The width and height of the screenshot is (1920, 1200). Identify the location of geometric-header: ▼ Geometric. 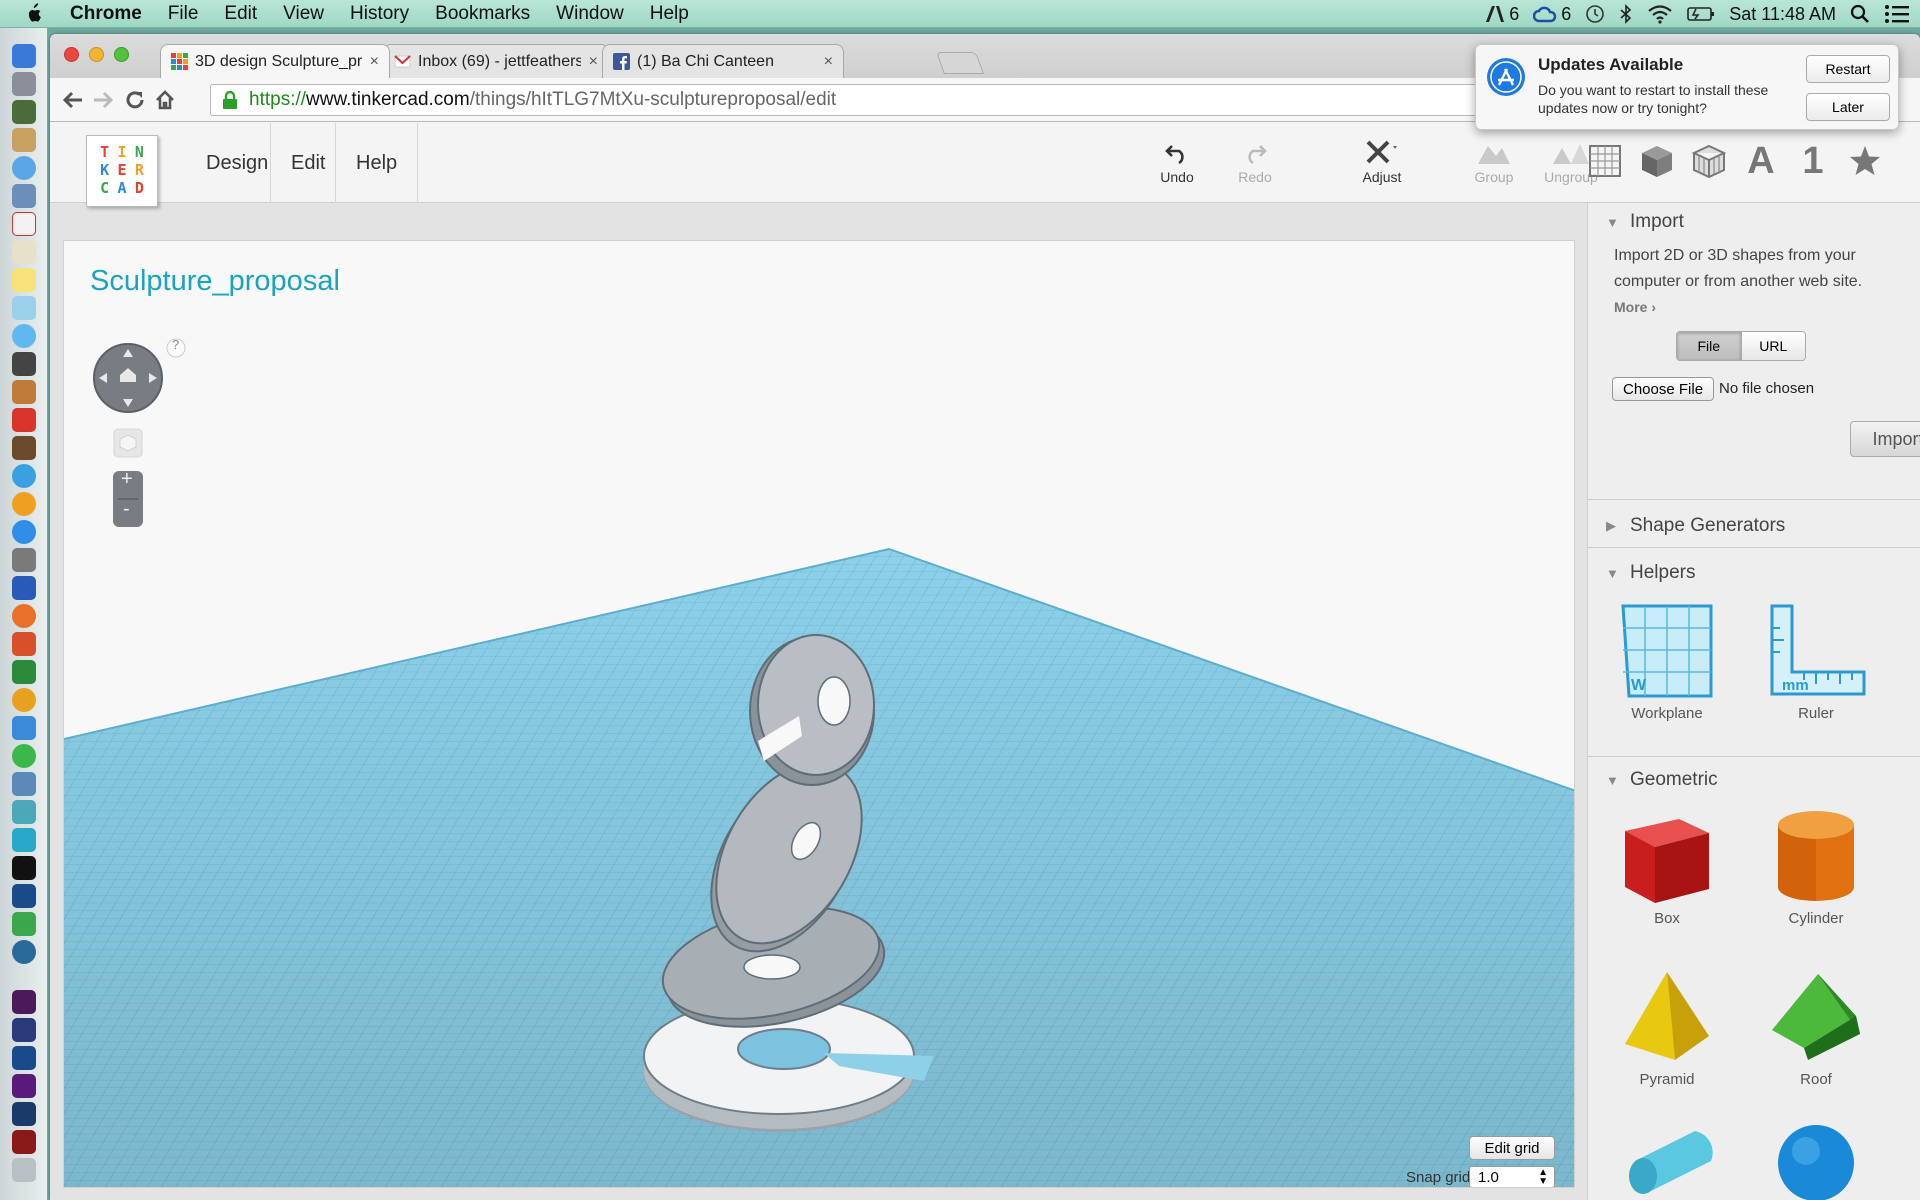
(1662, 780).